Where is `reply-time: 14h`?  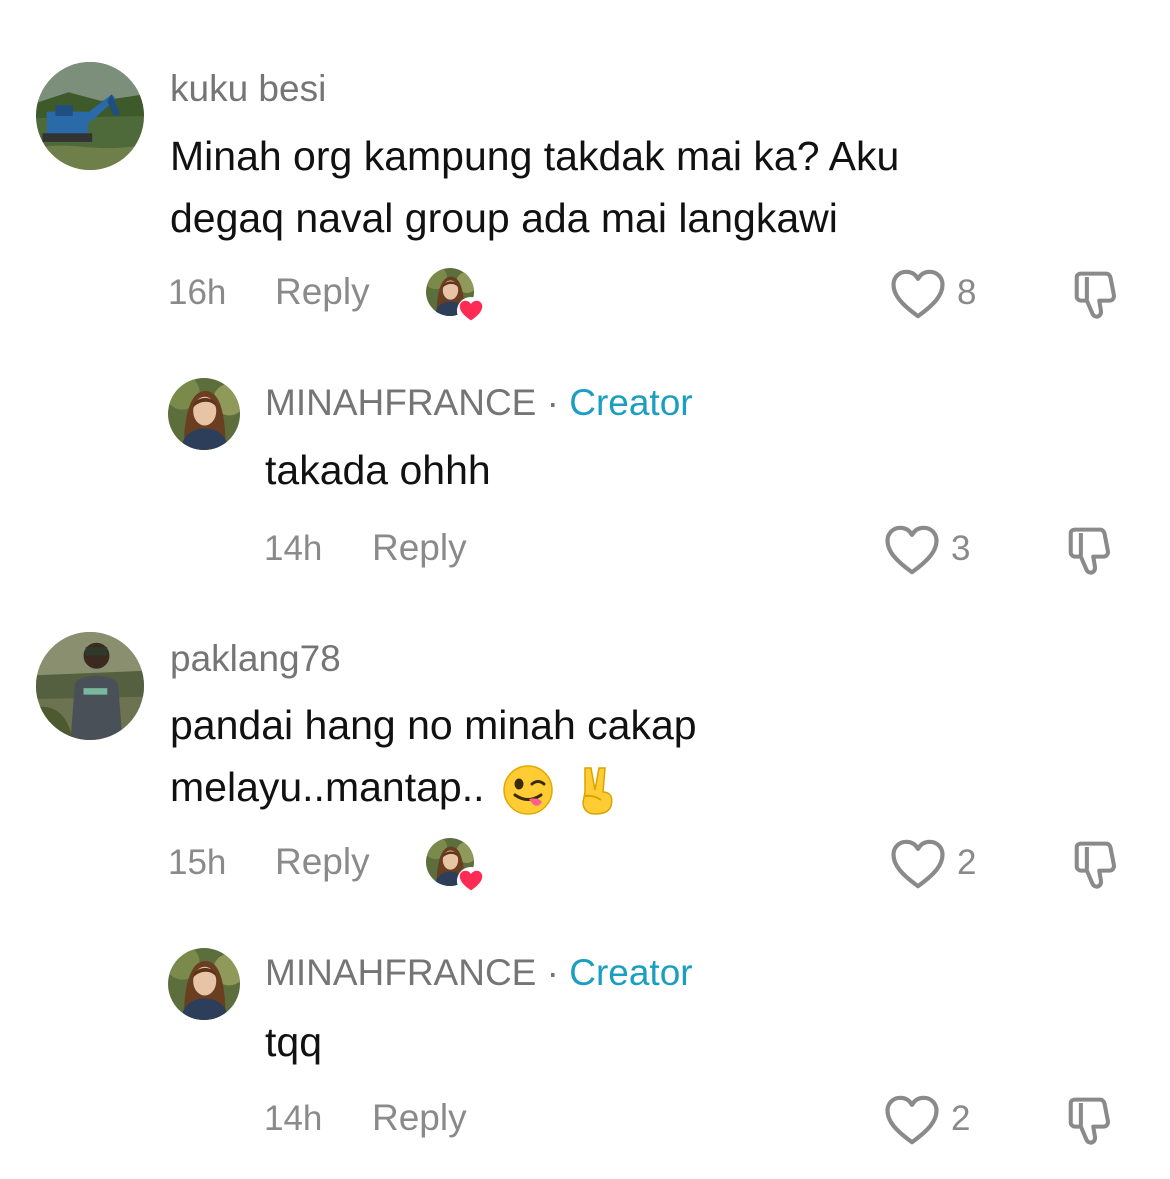
reply-time: 14h is located at coordinates (293, 1118).